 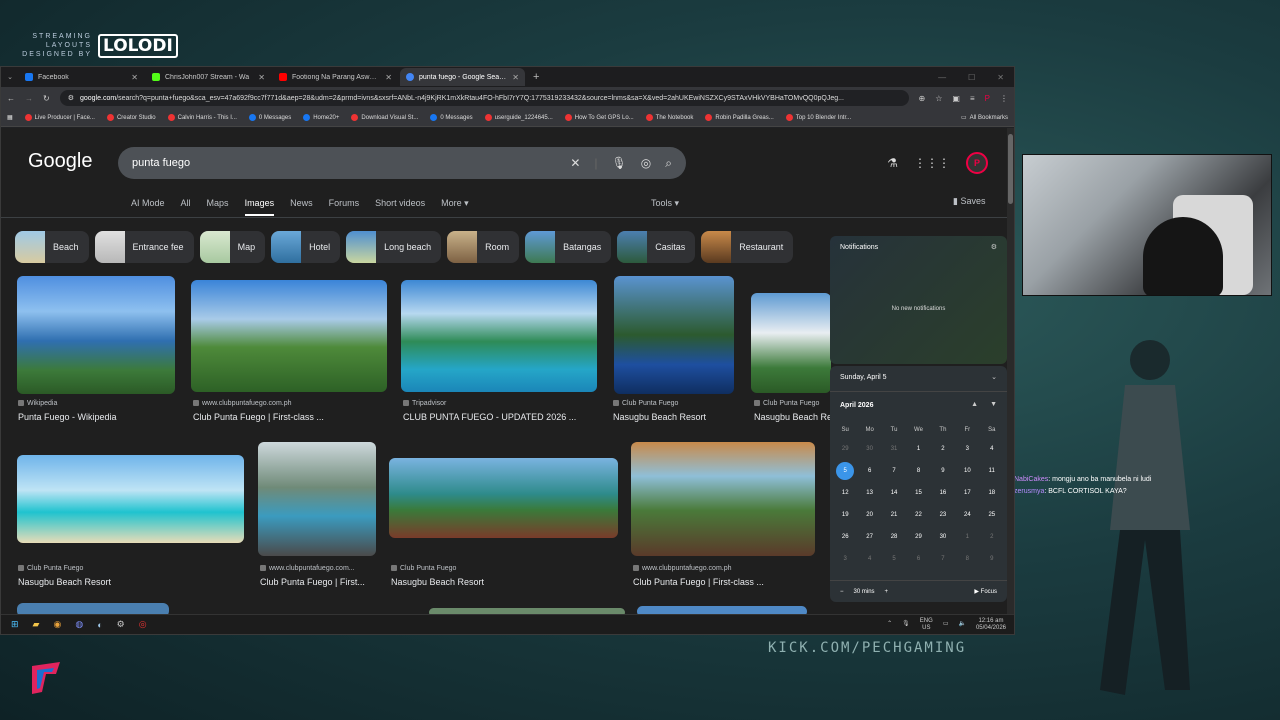 What do you see at coordinates (887, 592) in the screenshot?
I see `increase-duration-button: +` at bounding box center [887, 592].